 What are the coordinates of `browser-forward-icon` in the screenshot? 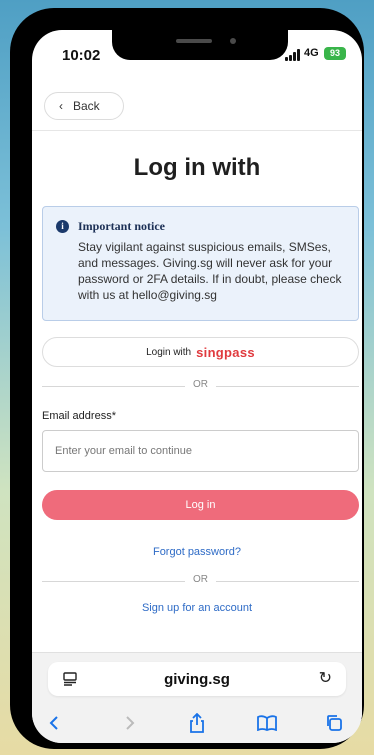 It's located at (130, 723).